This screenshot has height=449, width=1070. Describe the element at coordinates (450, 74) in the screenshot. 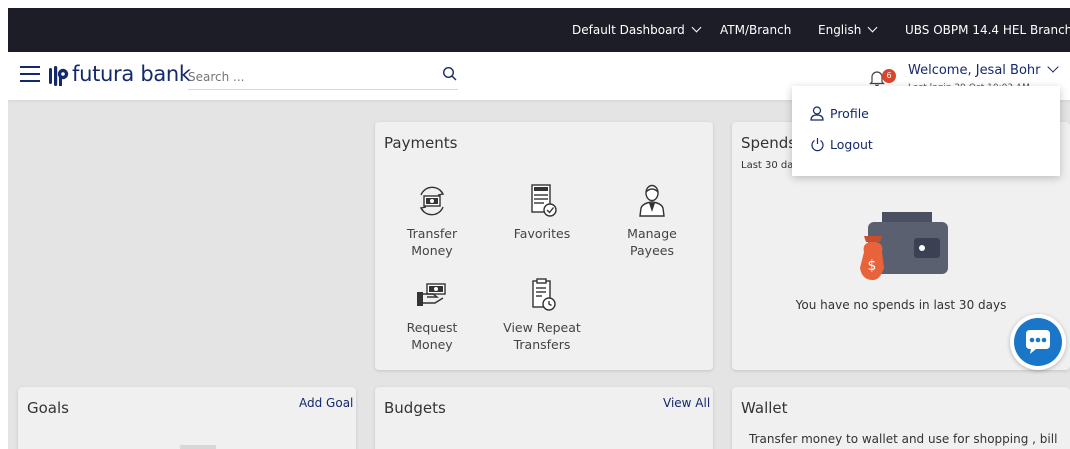

I see `search-icon` at that location.